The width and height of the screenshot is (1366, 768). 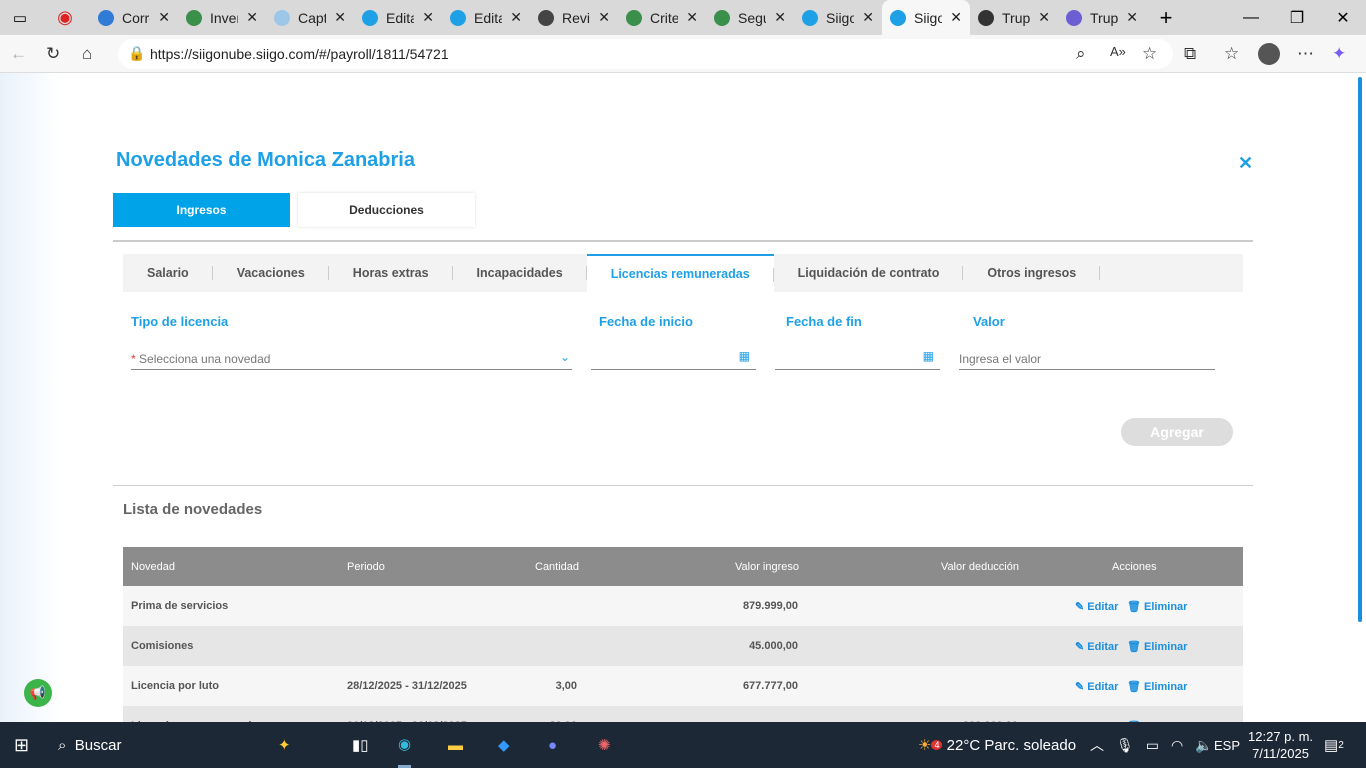 I want to click on clock: 12:27 p. m. 7/11/2025, so click(x=1280, y=745).